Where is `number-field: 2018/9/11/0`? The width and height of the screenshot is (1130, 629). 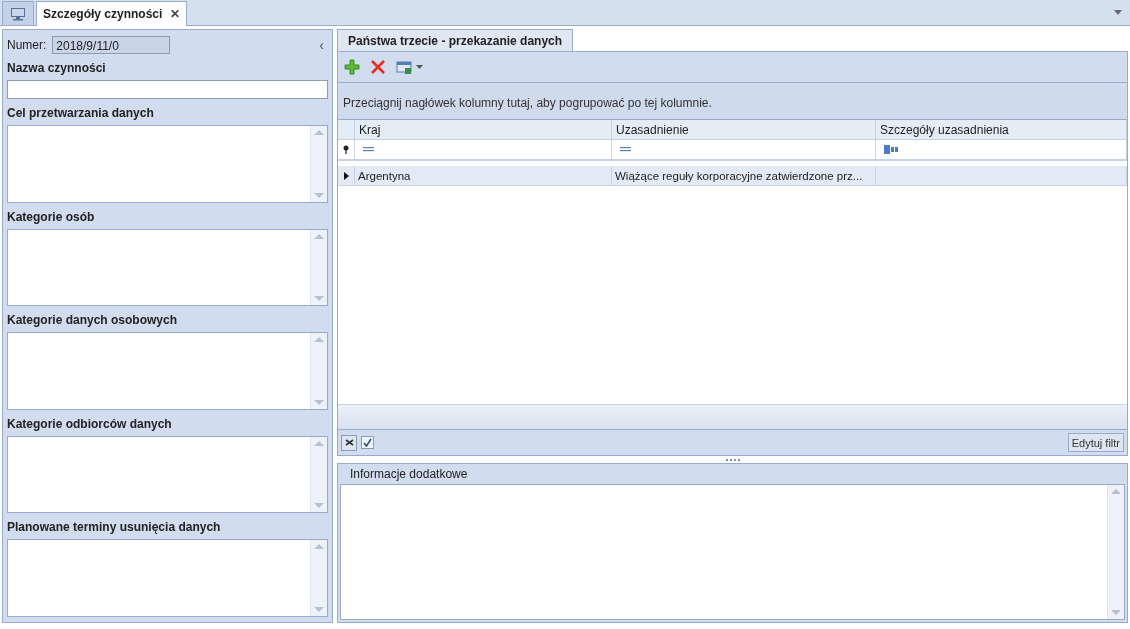
number-field: 2018/9/11/0 is located at coordinates (111, 44).